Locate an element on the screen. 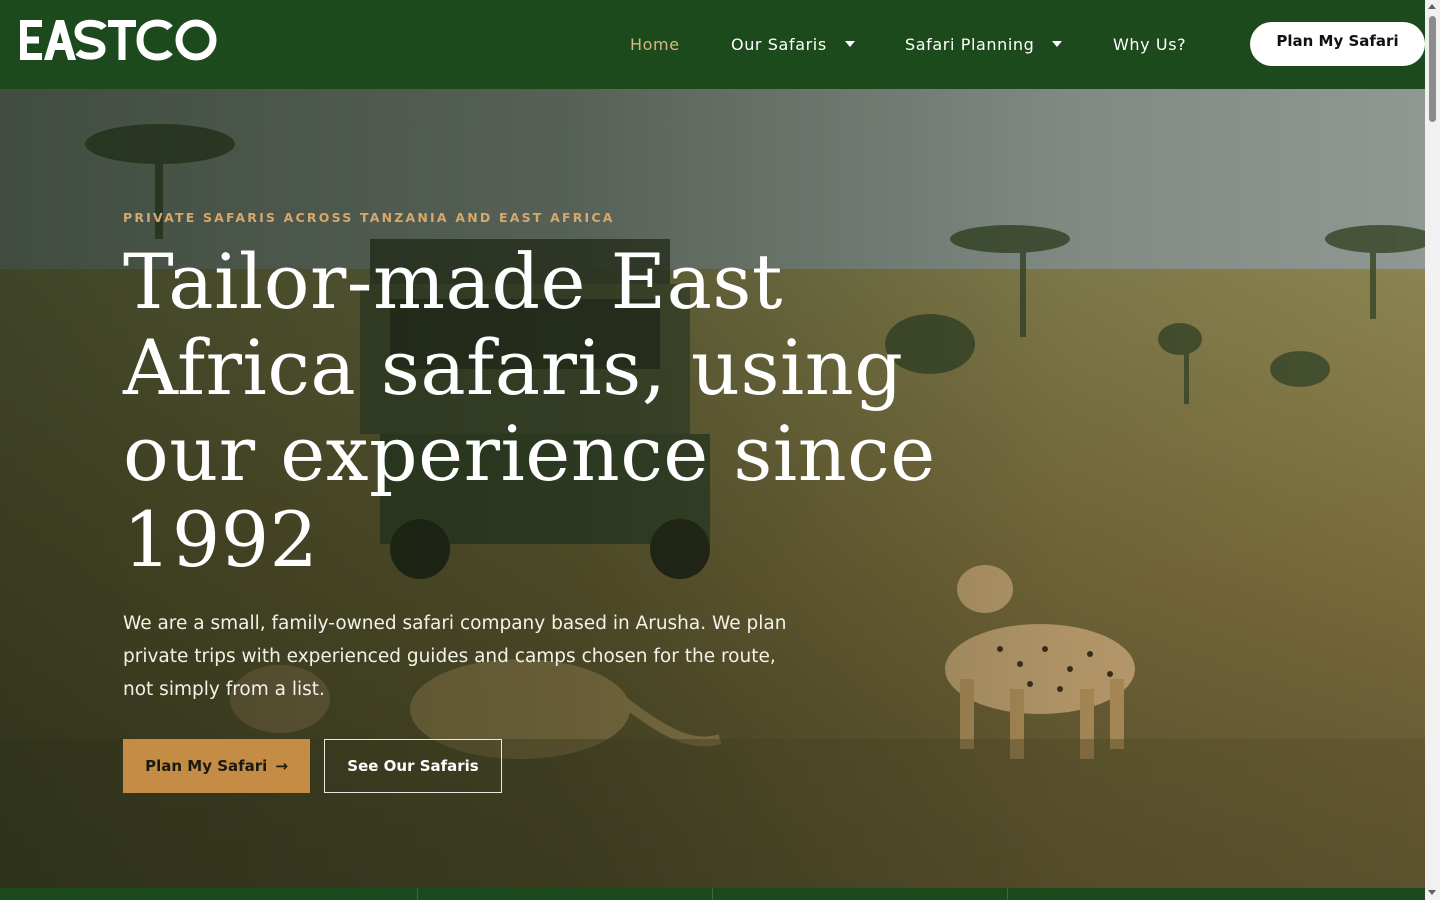 The width and height of the screenshot is (1440, 900). button-label: Plan My Safari is located at coordinates (206, 766).